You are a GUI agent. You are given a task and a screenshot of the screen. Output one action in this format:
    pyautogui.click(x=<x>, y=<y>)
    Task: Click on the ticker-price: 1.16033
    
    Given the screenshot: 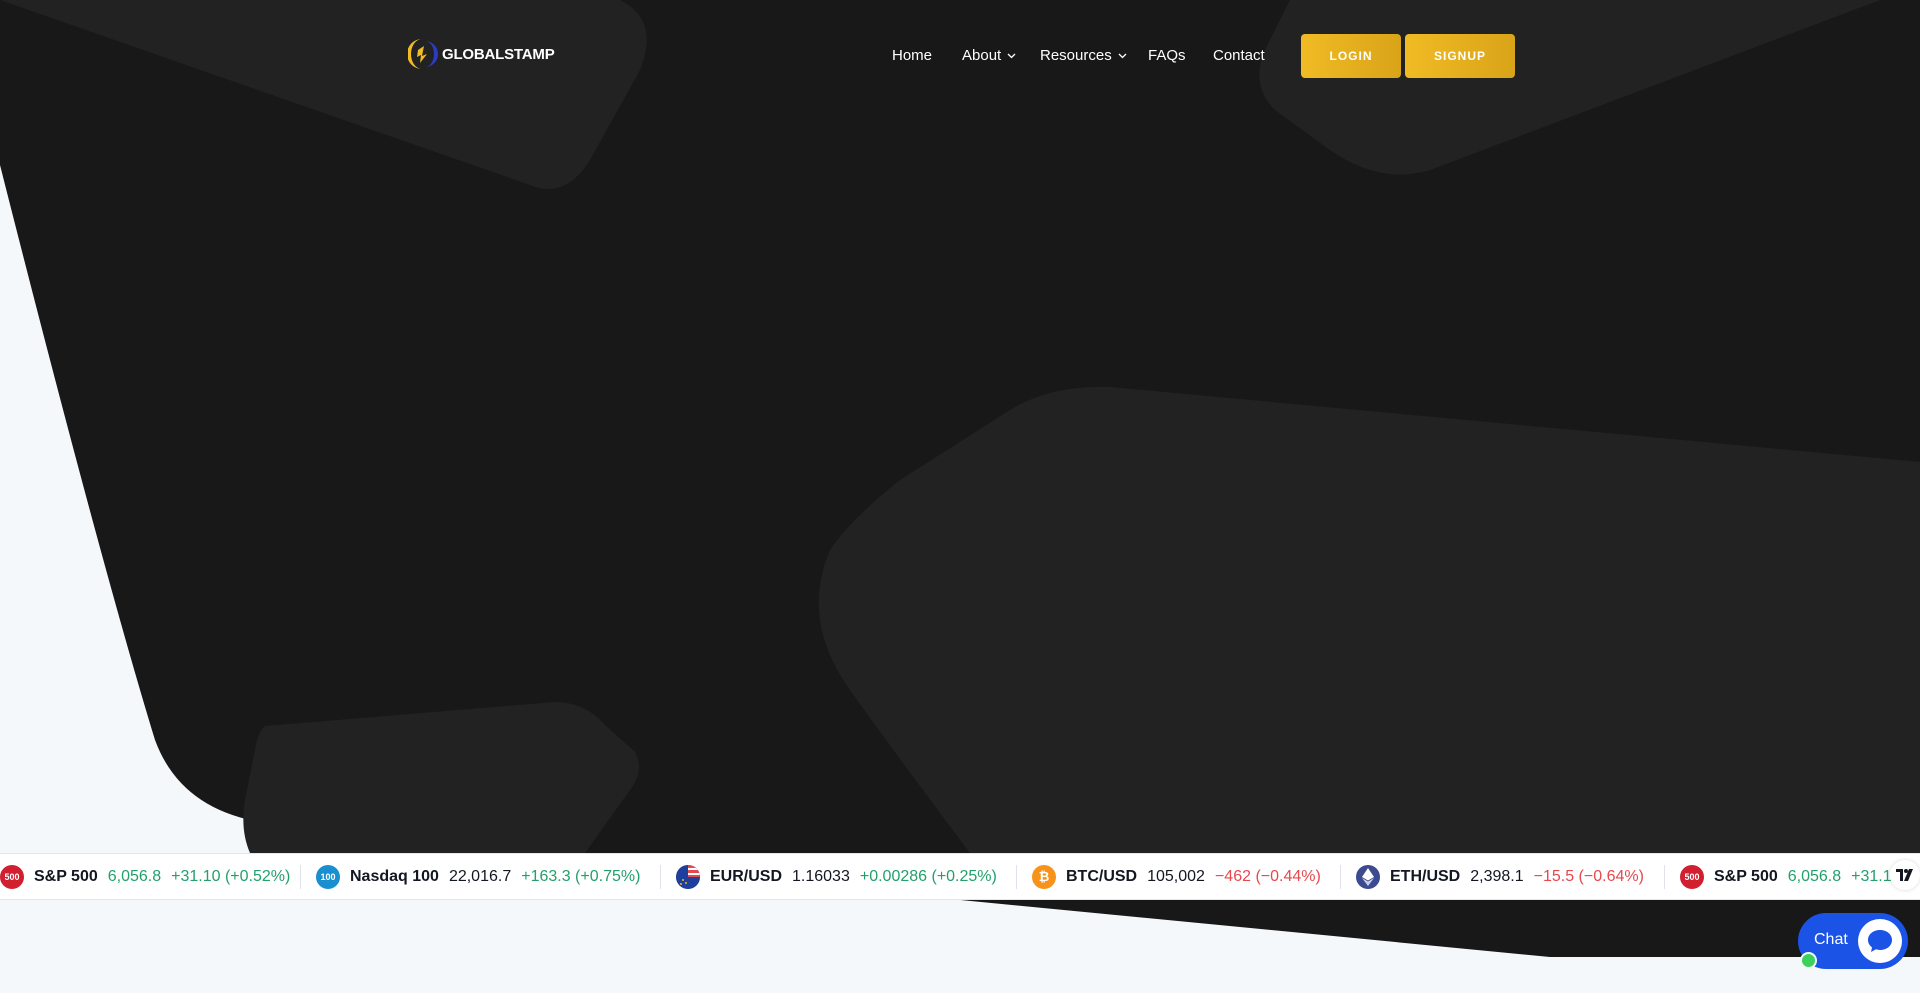 What is the action you would take?
    pyautogui.click(x=821, y=876)
    